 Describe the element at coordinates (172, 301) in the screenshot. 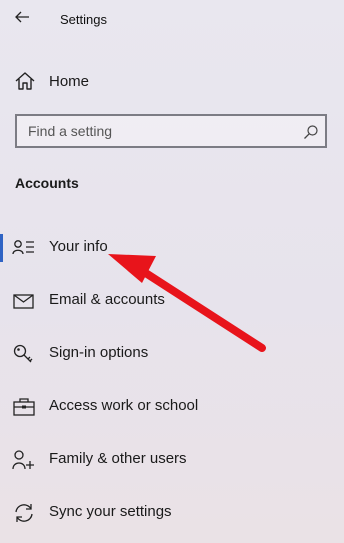

I see `nav-item-email-accounts: Email & accounts` at that location.